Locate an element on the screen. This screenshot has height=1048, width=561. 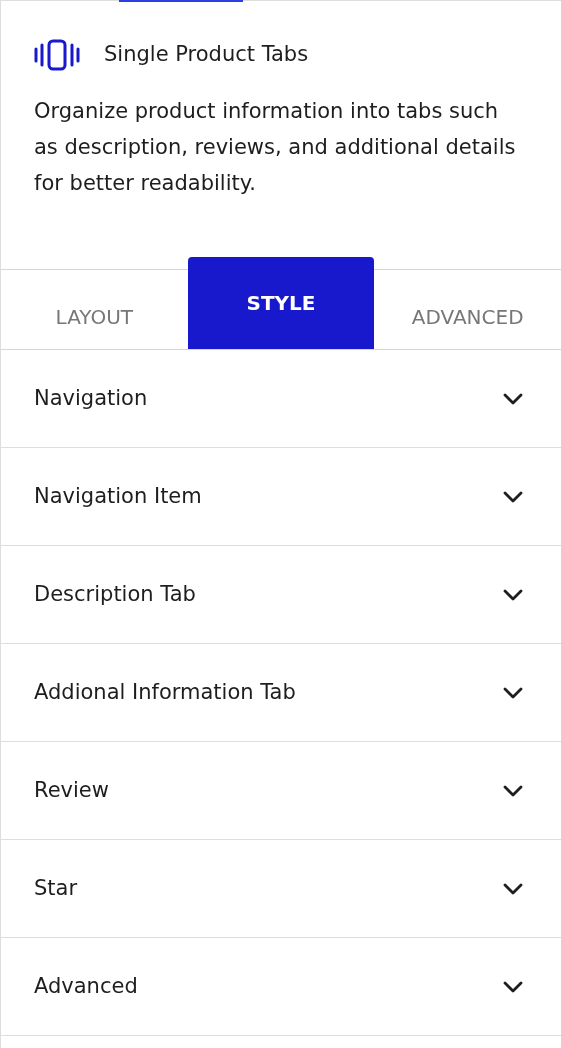
widget-description: Organize product information into tabs such as description, reviews, and additional details for better readability. is located at coordinates (275, 147).